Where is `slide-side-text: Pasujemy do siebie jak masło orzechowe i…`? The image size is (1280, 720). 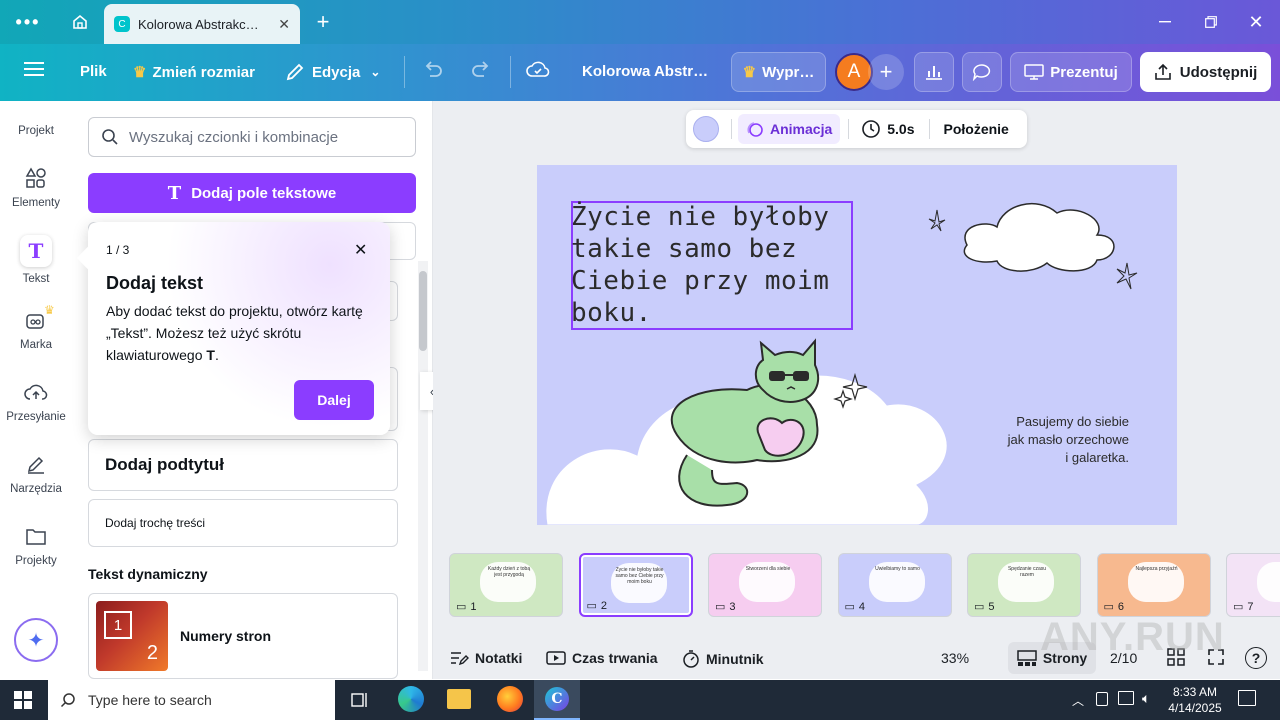
slide-side-text: Pasujemy do siebie jak masło orzechowe i… is located at coordinates (1053, 440).